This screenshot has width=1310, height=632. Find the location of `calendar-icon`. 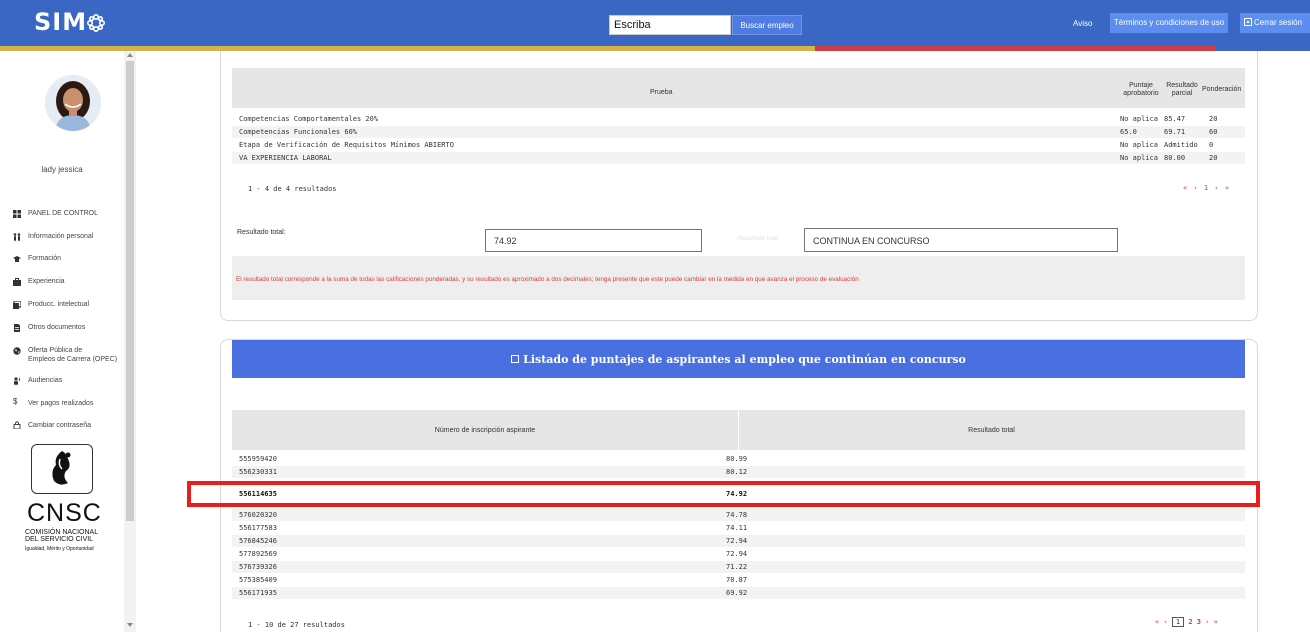

calendar-icon is located at coordinates (515, 359).